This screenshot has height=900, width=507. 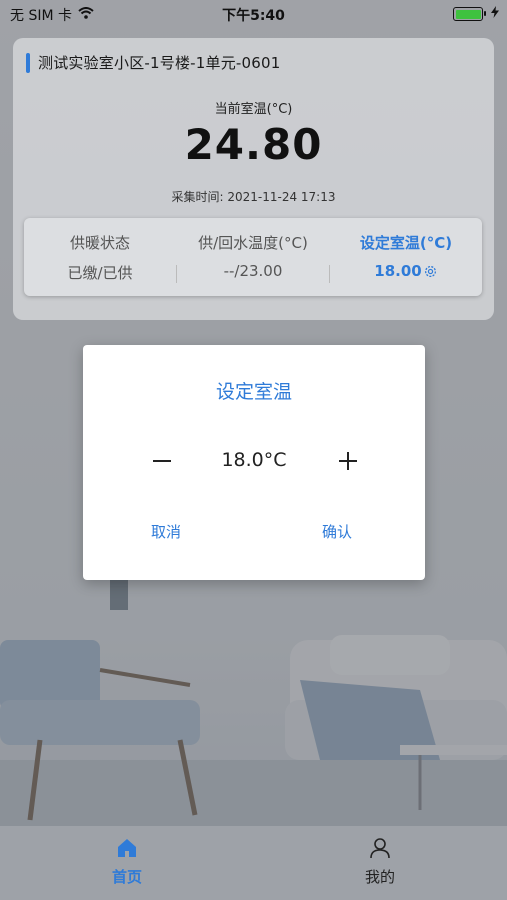 What do you see at coordinates (100, 273) in the screenshot?
I see `heating-status-value: 已缴/已供` at bounding box center [100, 273].